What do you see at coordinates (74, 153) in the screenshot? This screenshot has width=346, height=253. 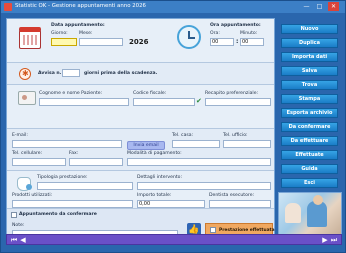 I see `fax-label: Fax:` at bounding box center [74, 153].